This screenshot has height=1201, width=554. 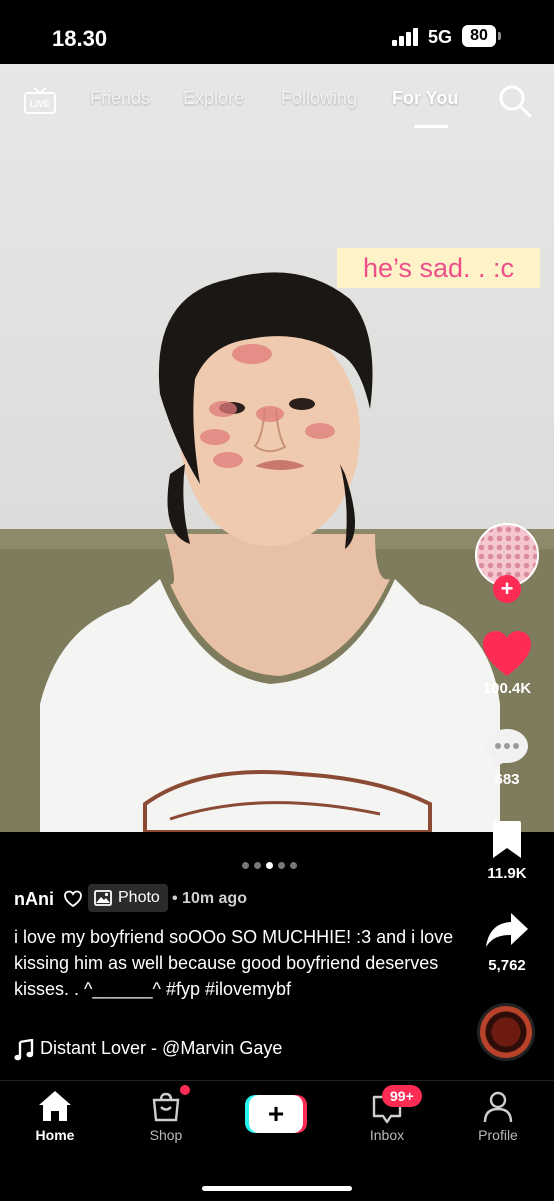 What do you see at coordinates (139, 897) in the screenshot?
I see `photo-badge-label: Photo` at bounding box center [139, 897].